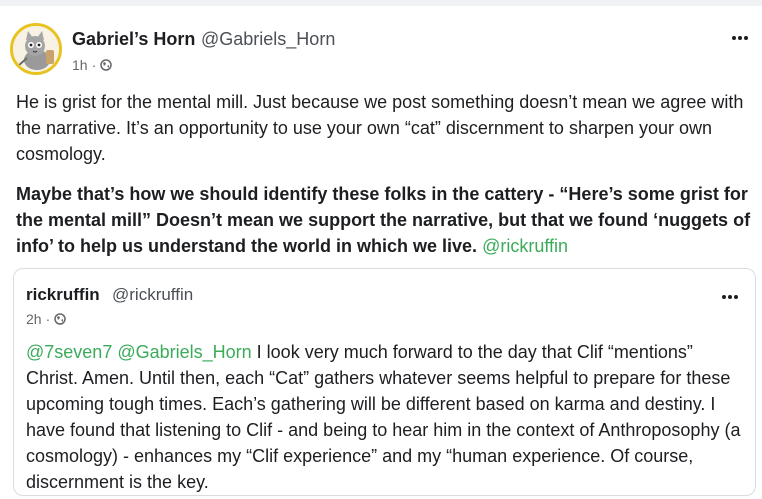  Describe the element at coordinates (268, 39) in the screenshot. I see `author-handle: @Gabriels_Horn` at that location.